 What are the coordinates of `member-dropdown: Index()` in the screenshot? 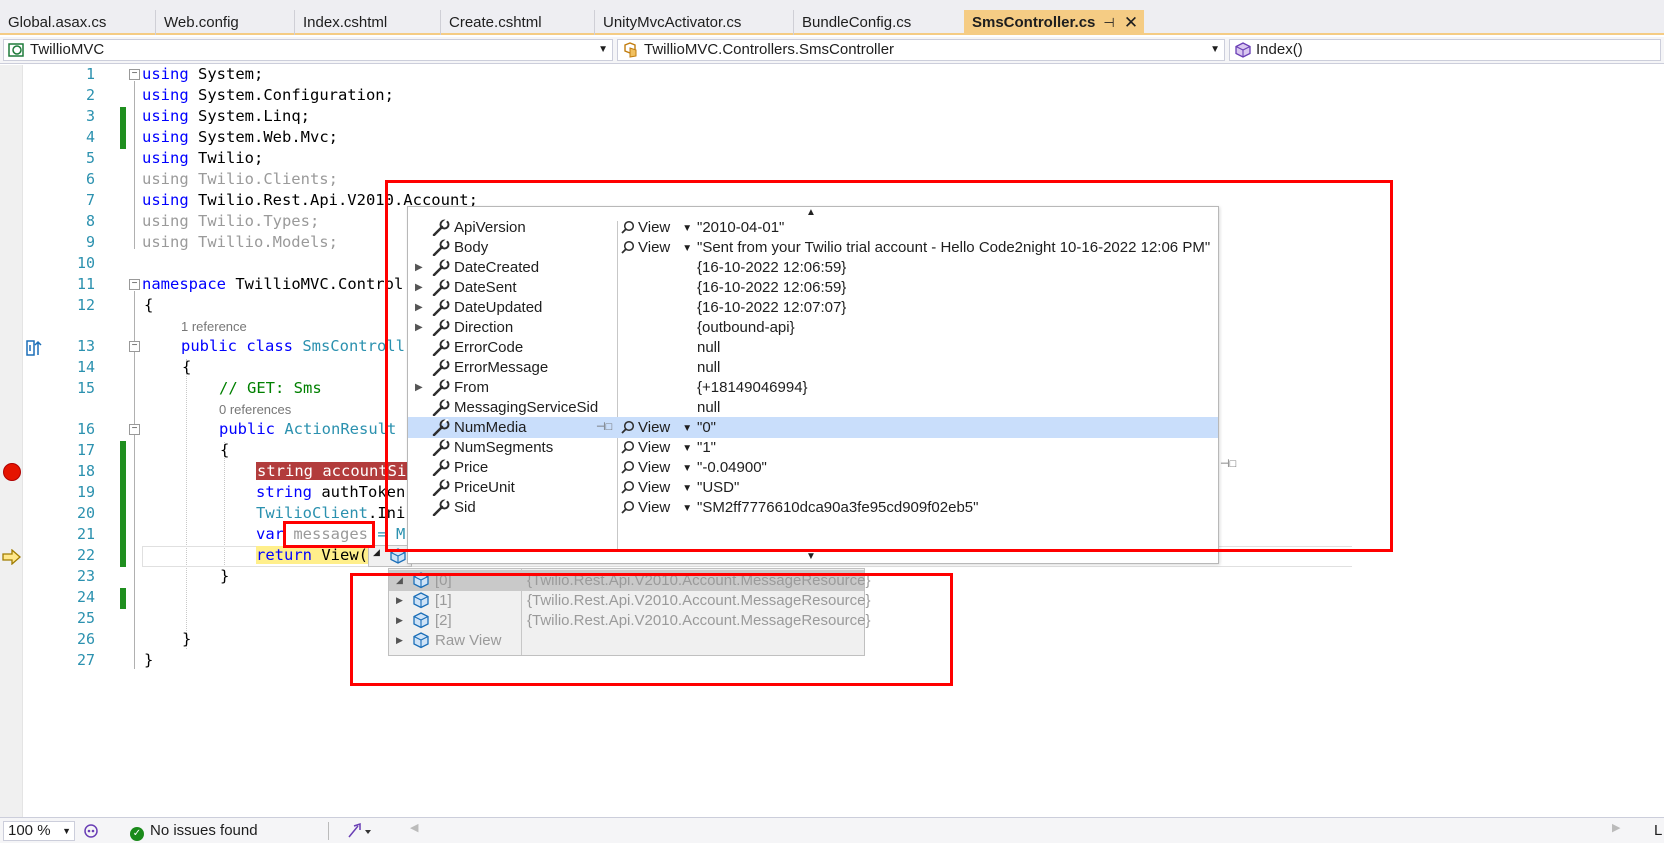 It's located at (1445, 50).